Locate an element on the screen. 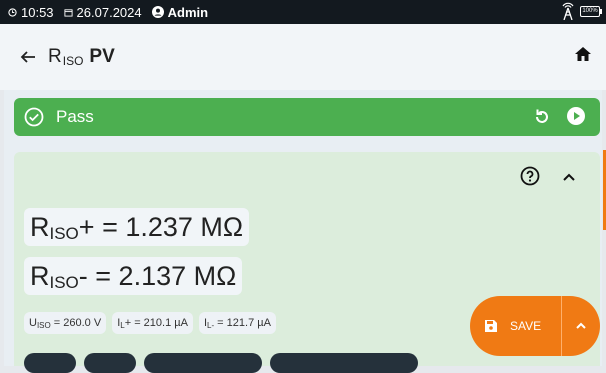 The image size is (606, 373). battery-level: 100% is located at coordinates (590, 10).